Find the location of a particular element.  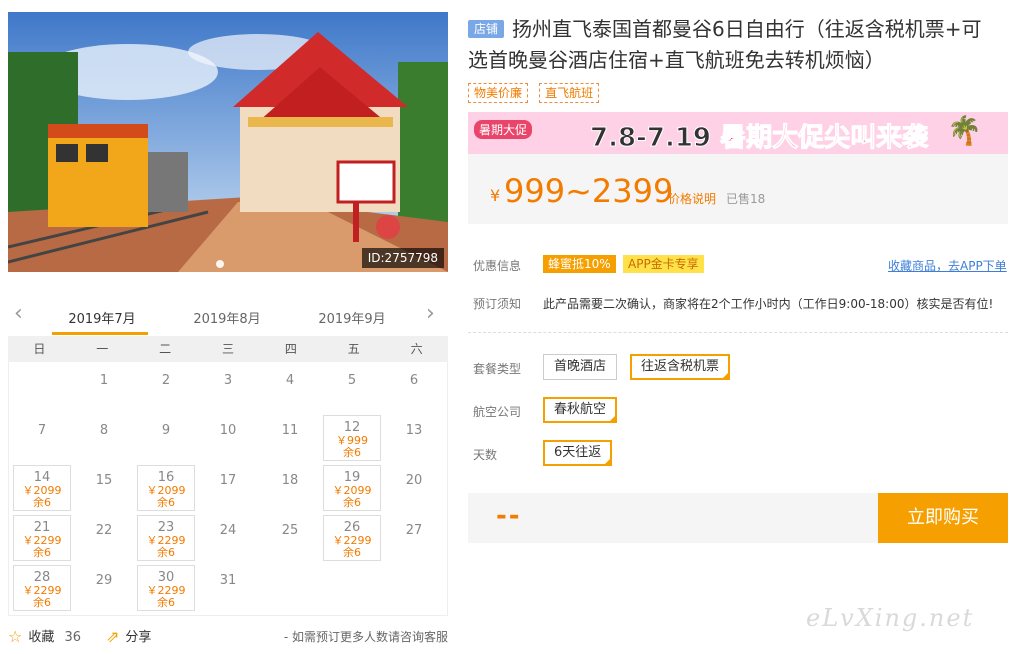

tab-month-2: 2019年8月 is located at coordinates (227, 317).